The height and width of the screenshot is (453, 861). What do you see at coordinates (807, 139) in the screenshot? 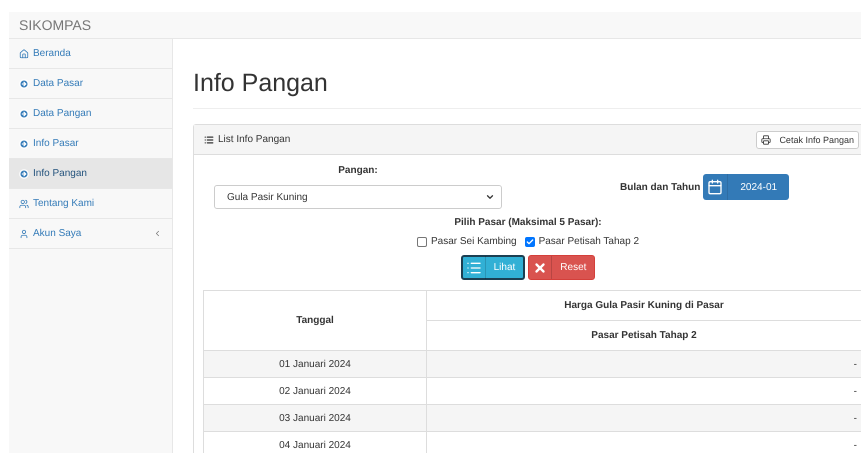
I see `print-button: Cetak Info Pangan` at bounding box center [807, 139].